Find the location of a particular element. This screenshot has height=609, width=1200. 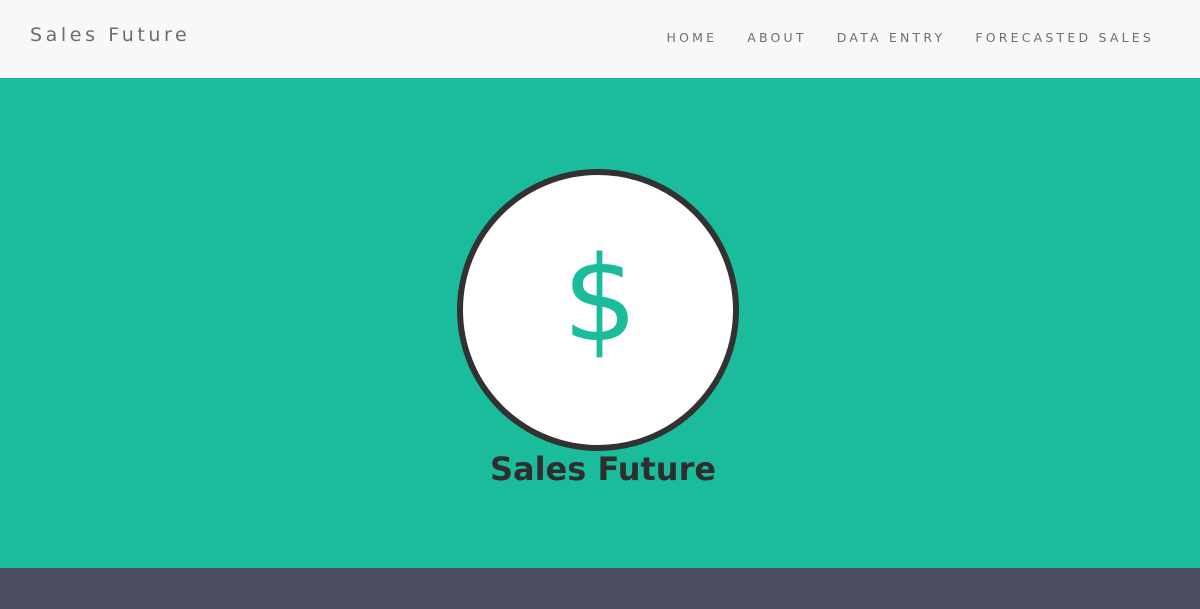

nav-links: HOME ABOUT DATA ENTRY FORECASTED SALES is located at coordinates (895, 37).